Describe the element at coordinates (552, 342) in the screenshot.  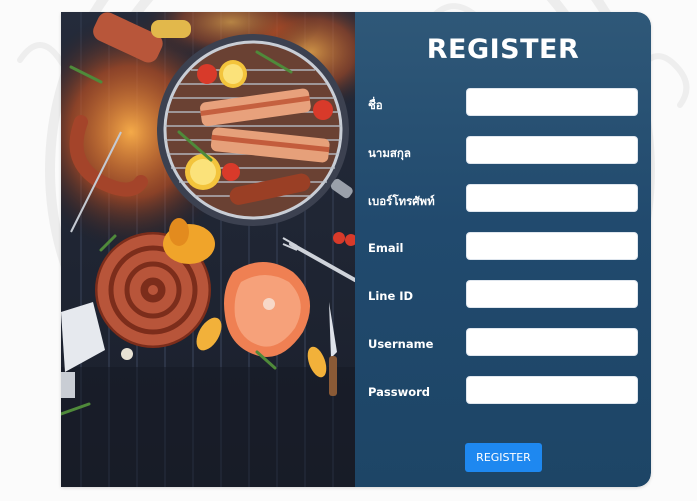
I see `username-input` at that location.